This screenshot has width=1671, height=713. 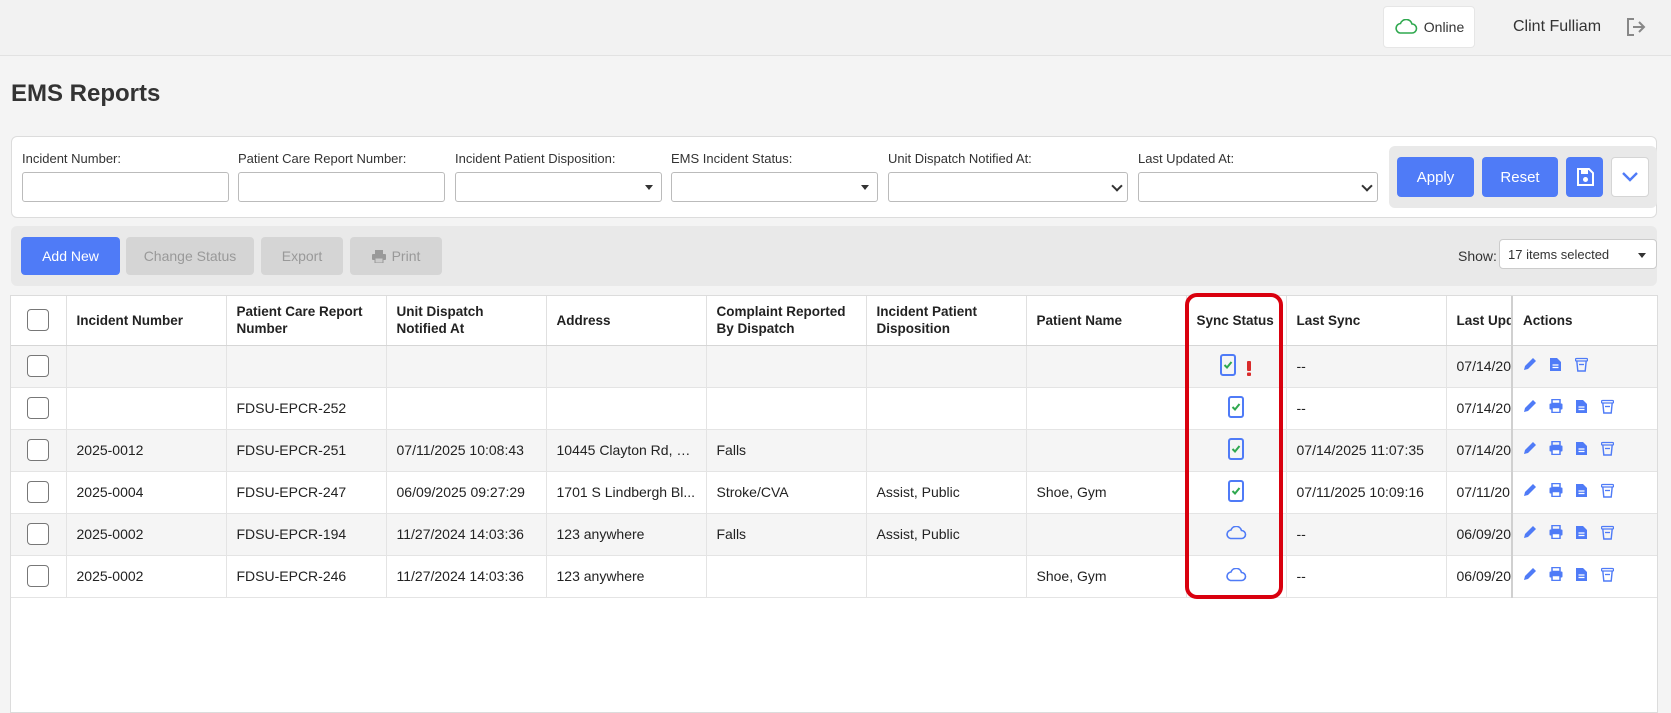 I want to click on column-header: Complaint Reported By Dispatch, so click(x=786, y=321).